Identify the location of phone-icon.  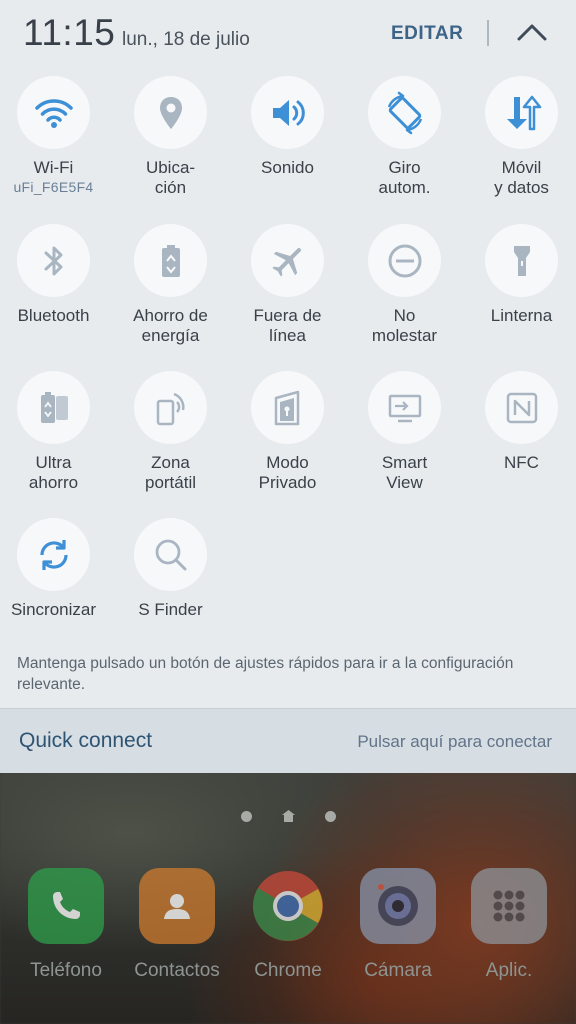
(66, 906).